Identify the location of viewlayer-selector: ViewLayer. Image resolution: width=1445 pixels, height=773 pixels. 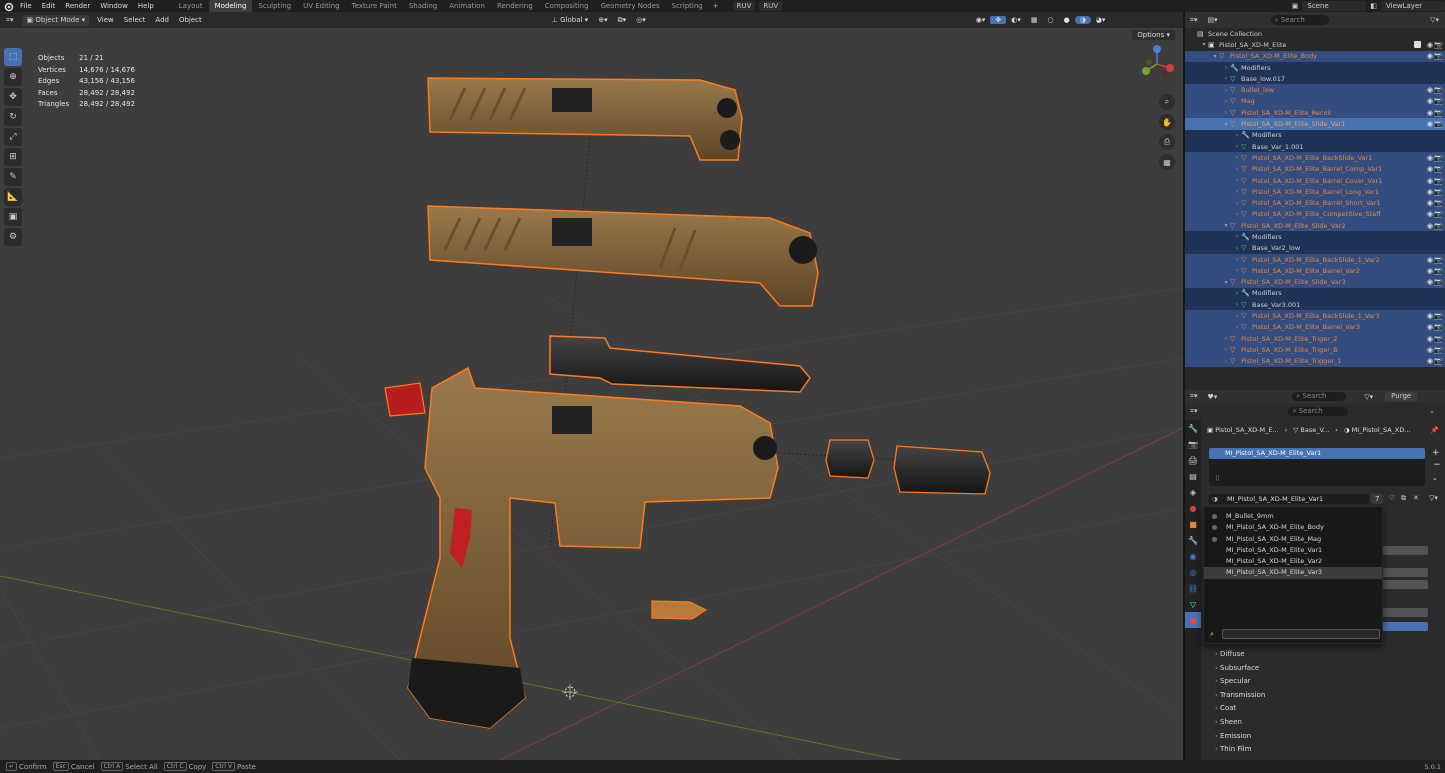
(1413, 6).